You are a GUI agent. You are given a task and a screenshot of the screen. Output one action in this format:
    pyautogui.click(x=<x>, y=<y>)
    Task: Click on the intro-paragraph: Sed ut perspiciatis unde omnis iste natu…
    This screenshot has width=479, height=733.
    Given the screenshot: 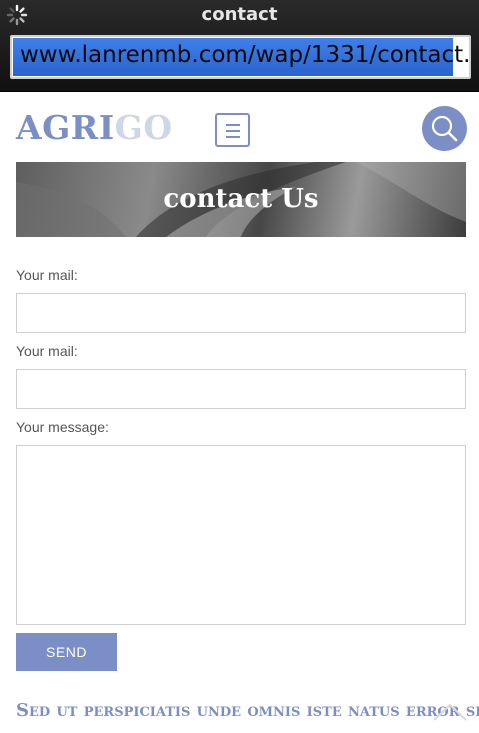 What is the action you would take?
    pyautogui.click(x=247, y=710)
    